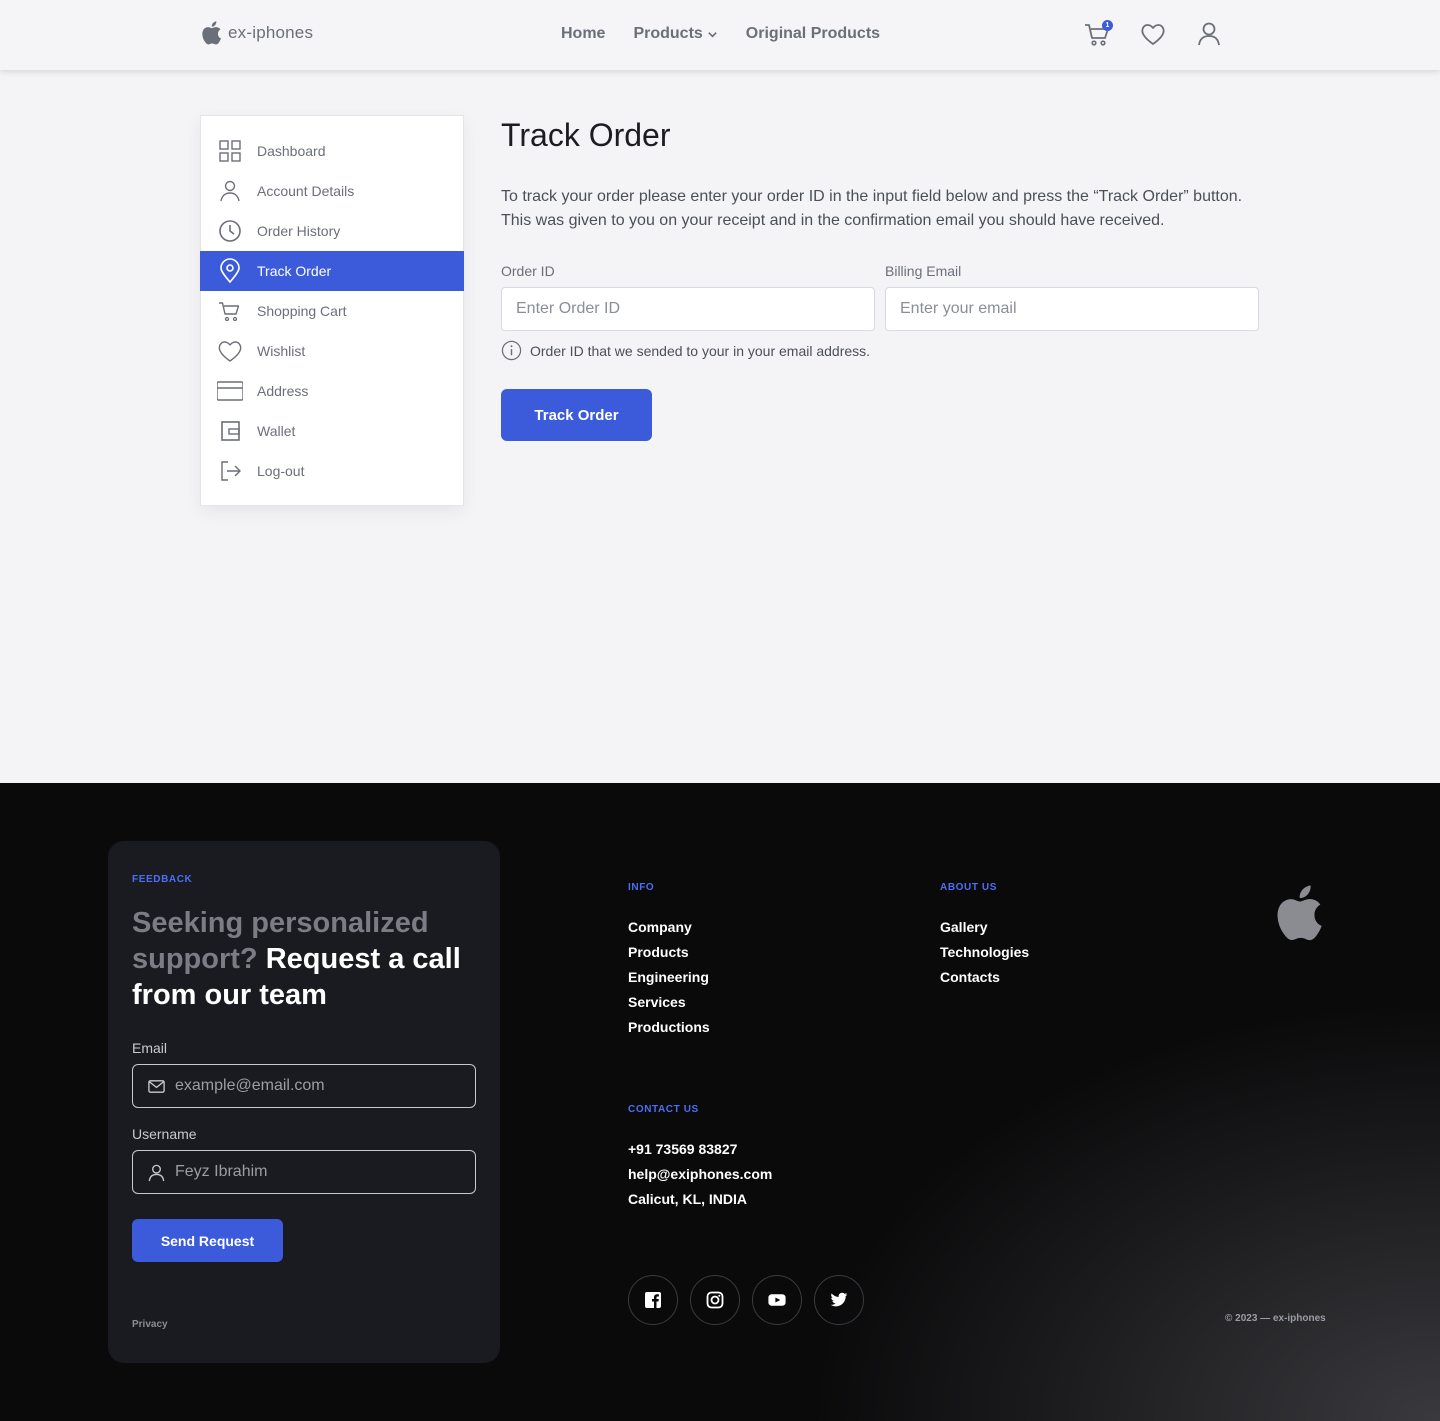 This screenshot has width=1440, height=1421. I want to click on sidebar-item-account-details: Account Details, so click(332, 191).